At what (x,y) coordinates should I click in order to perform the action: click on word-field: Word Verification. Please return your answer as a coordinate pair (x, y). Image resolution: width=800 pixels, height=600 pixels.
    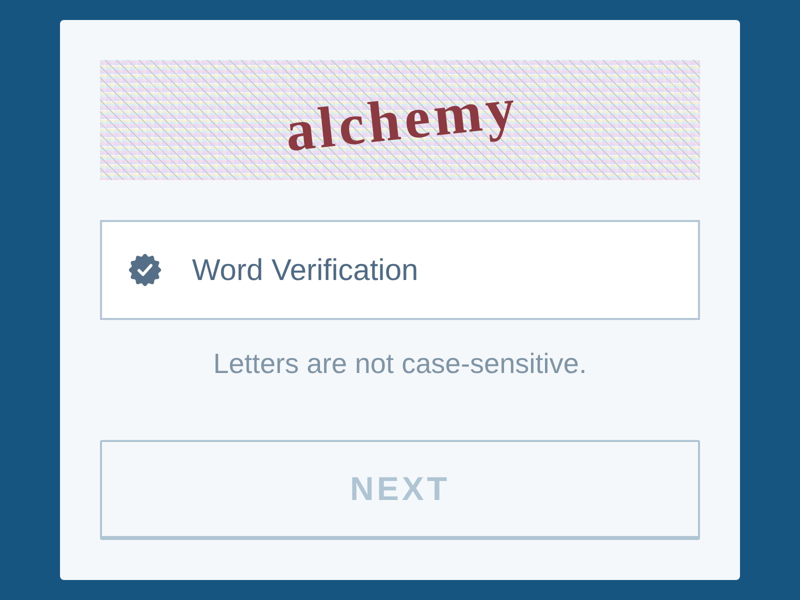
    Looking at the image, I should click on (400, 270).